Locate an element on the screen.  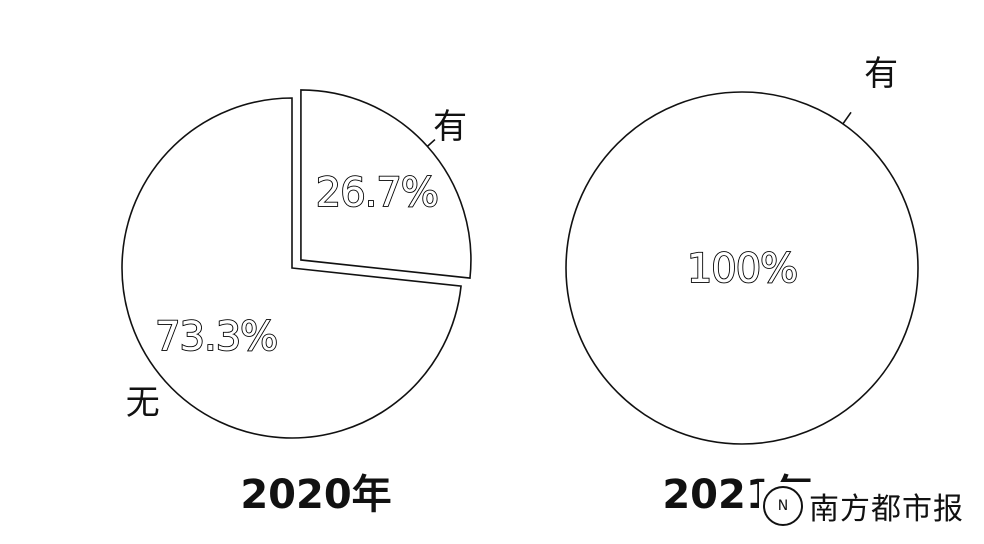
pie-2020-value-wu: 73.3% is located at coordinates (216, 337).